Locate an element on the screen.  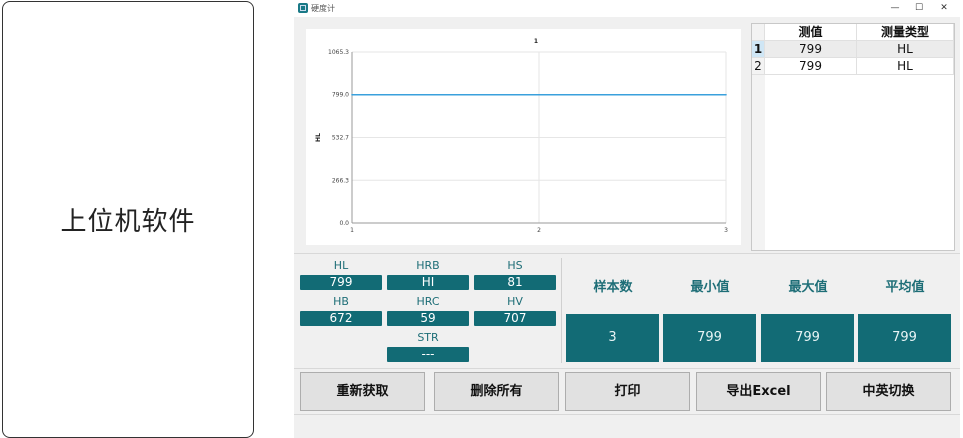
y-tick-label: 1065.3 is located at coordinates (338, 52).